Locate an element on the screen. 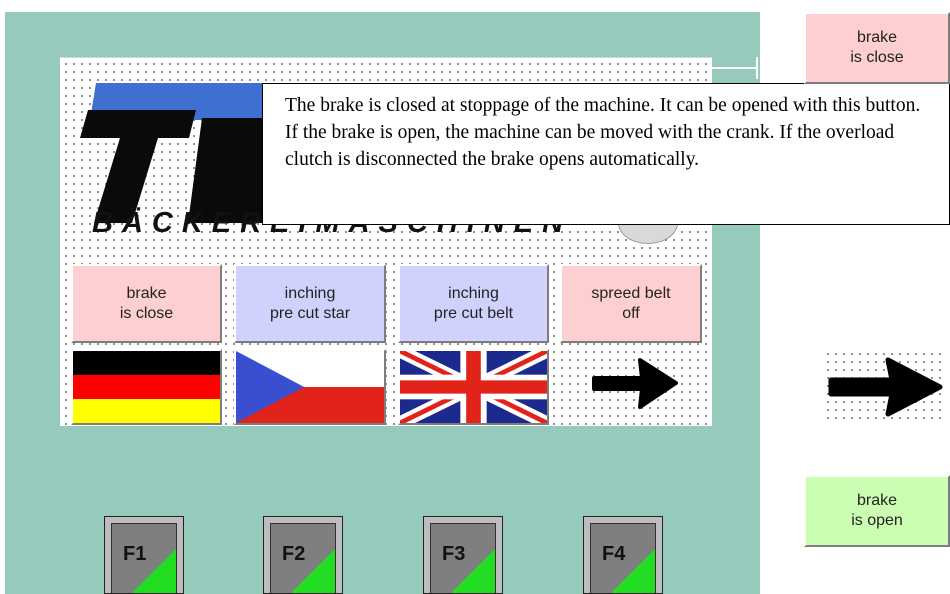 This screenshot has width=950, height=594. f4-key: F4 is located at coordinates (623, 555).